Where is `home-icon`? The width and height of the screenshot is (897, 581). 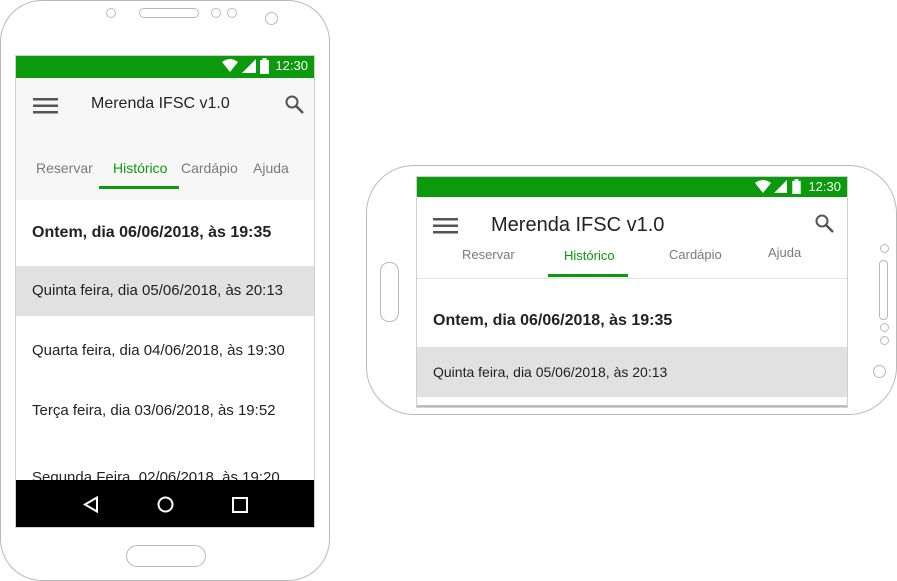 home-icon is located at coordinates (165, 504).